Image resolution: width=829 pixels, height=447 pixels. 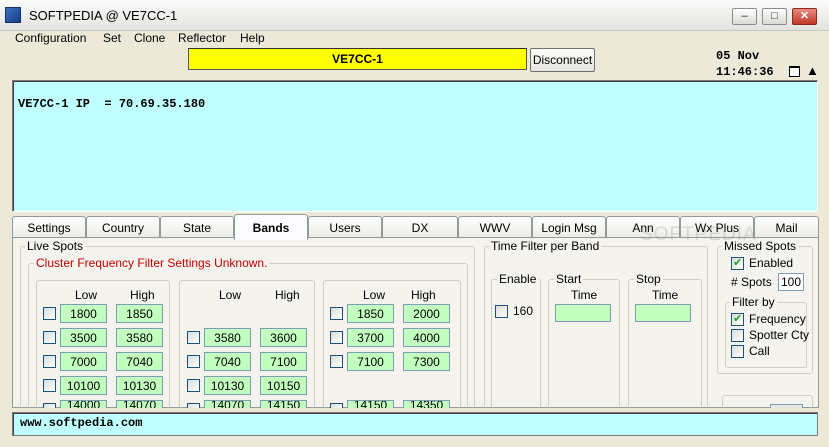 What do you see at coordinates (791, 282) in the screenshot?
I see `spots-count-field: 100` at bounding box center [791, 282].